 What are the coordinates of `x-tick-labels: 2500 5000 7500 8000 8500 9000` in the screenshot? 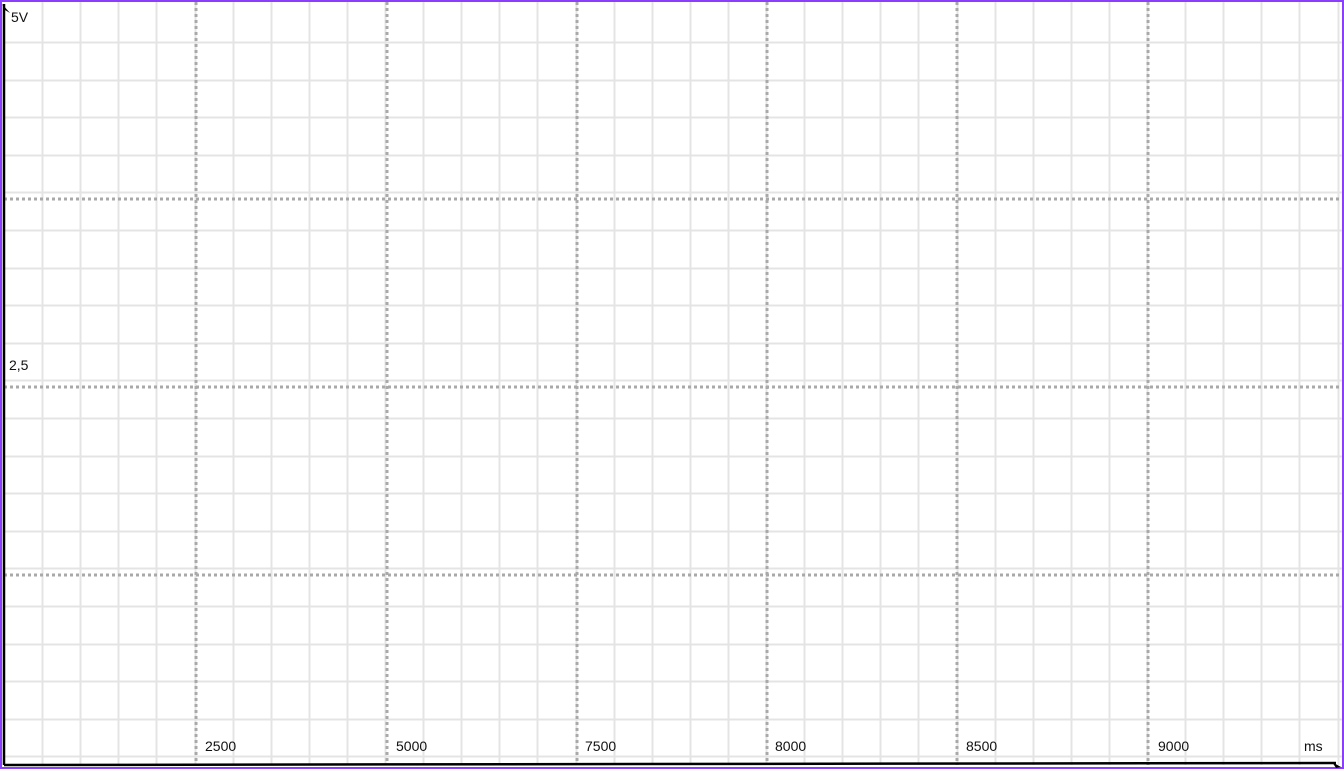 It's located at (697, 746).